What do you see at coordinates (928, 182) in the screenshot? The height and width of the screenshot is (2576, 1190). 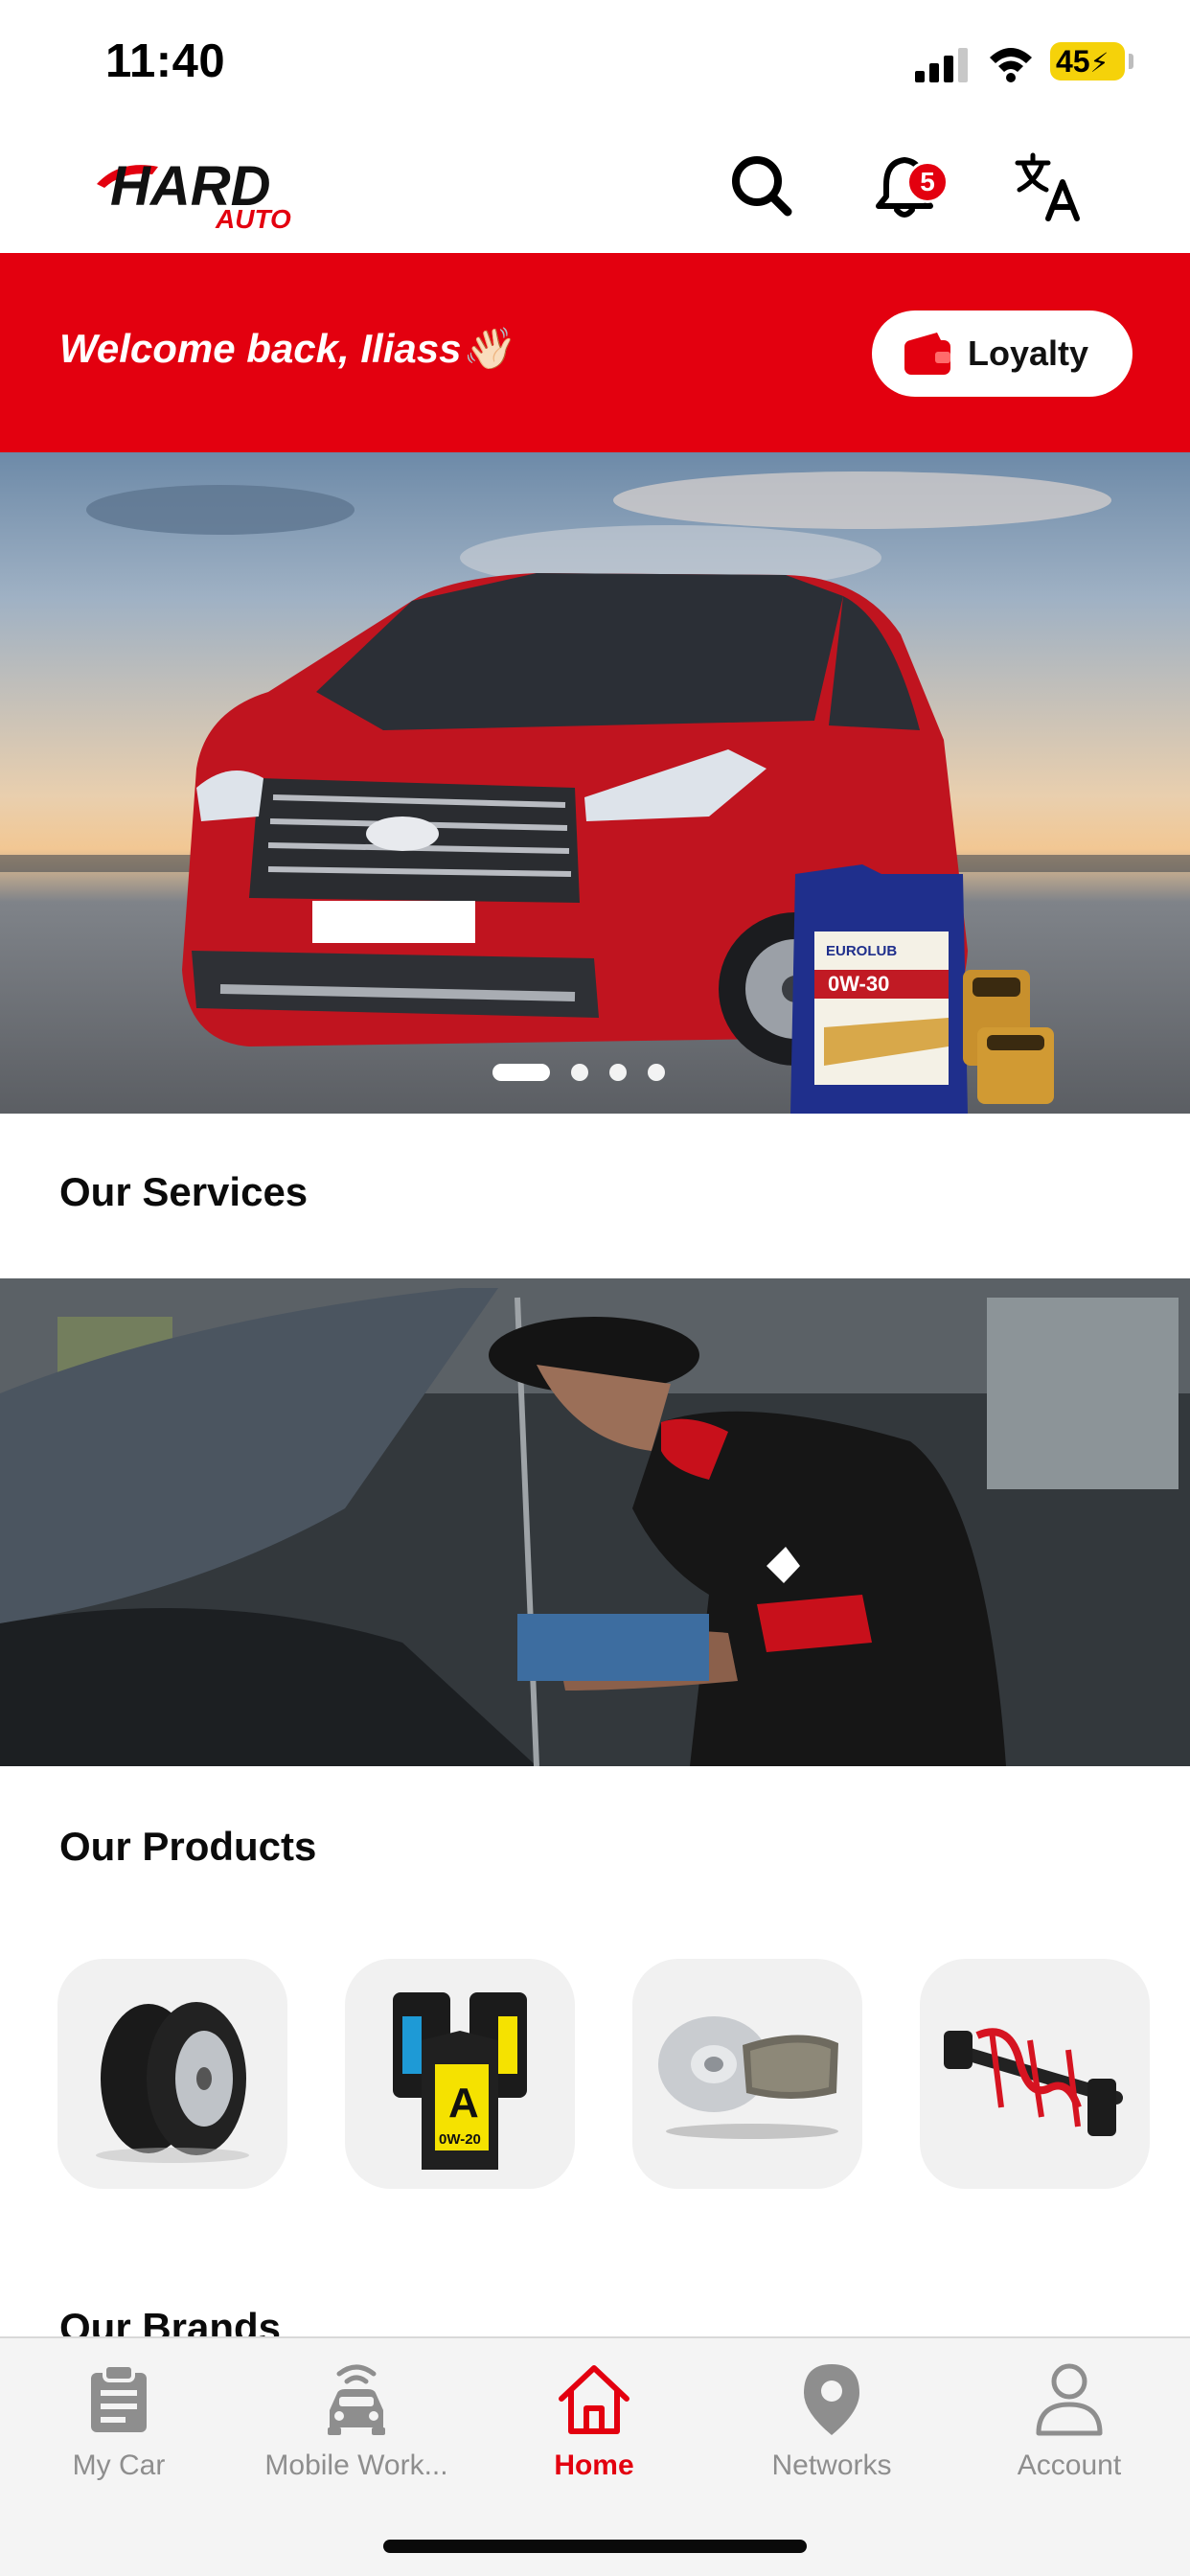 I see `notification-badge: 5` at bounding box center [928, 182].